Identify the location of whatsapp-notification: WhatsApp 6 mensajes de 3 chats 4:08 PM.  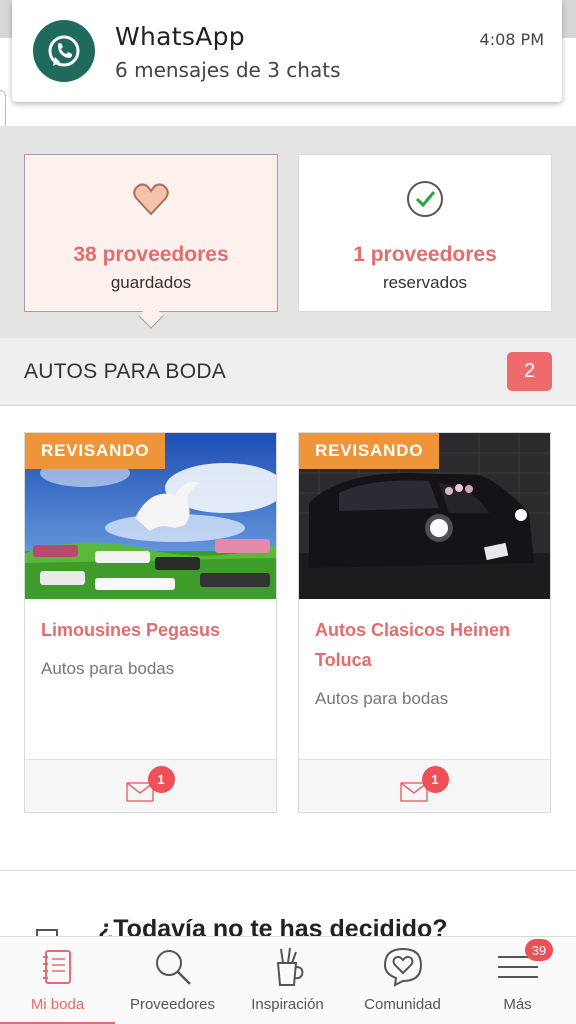
(287, 51).